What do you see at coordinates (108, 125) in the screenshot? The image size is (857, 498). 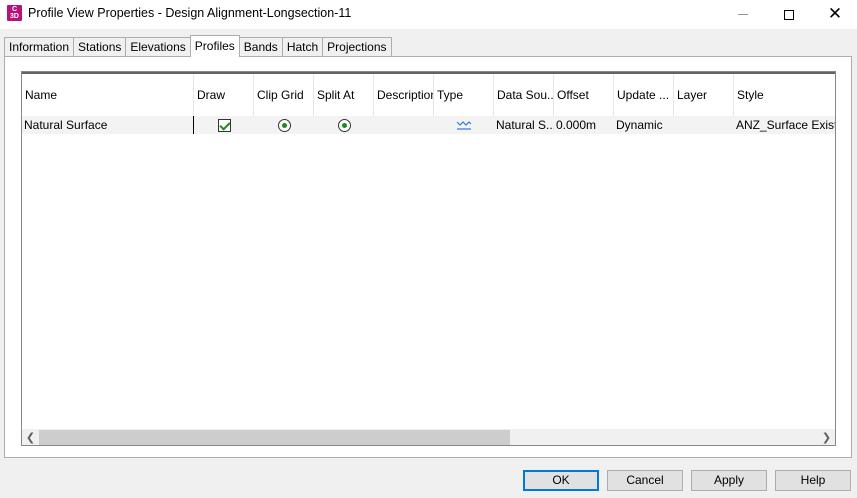 I see `cell-name: Natural Surface` at bounding box center [108, 125].